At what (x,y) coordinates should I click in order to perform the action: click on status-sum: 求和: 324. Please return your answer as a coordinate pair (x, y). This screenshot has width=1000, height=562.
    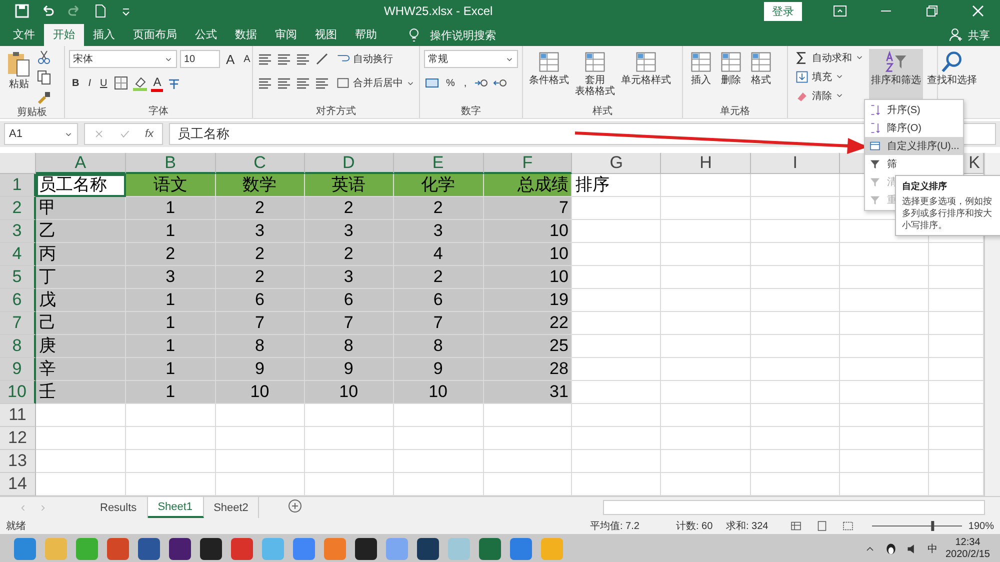
    Looking at the image, I should click on (748, 526).